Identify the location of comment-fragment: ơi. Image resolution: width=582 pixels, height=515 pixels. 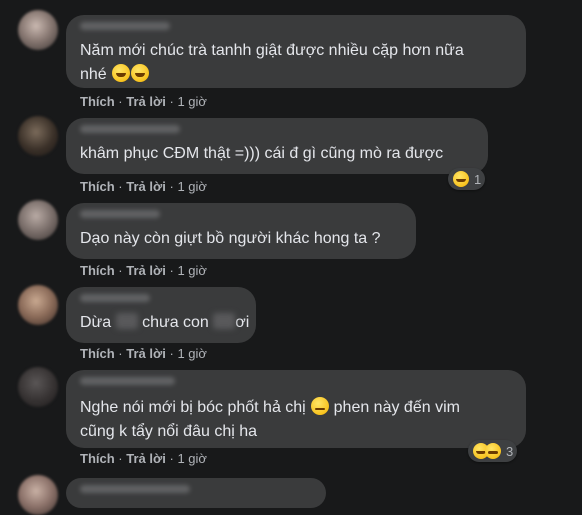
(242, 322).